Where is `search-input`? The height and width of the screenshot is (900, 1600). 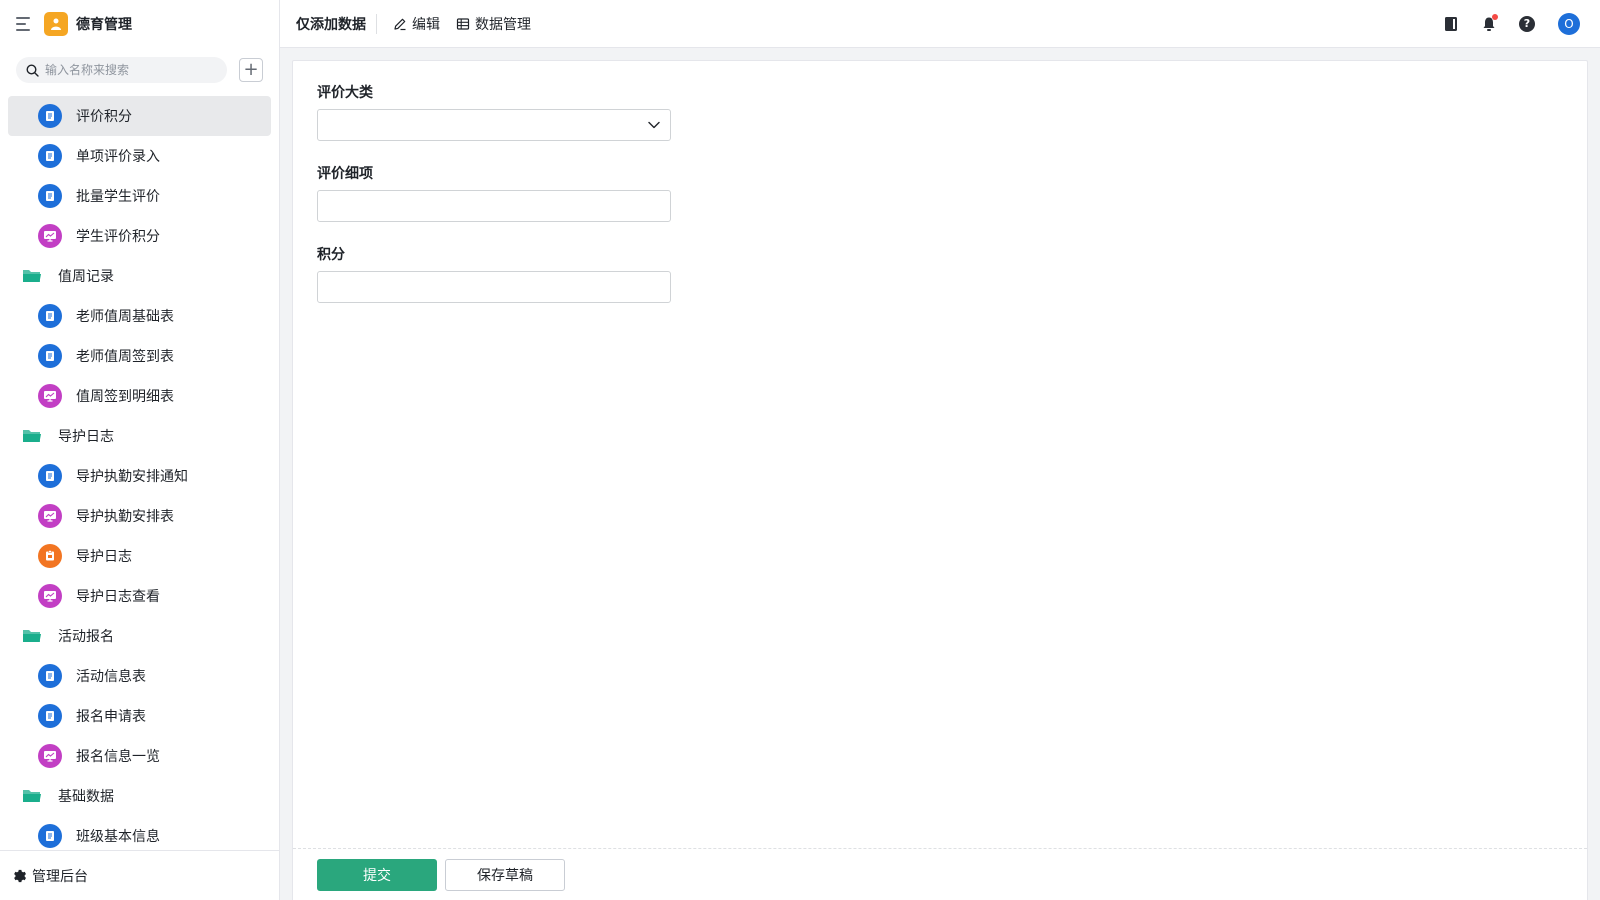 search-input is located at coordinates (125, 70).